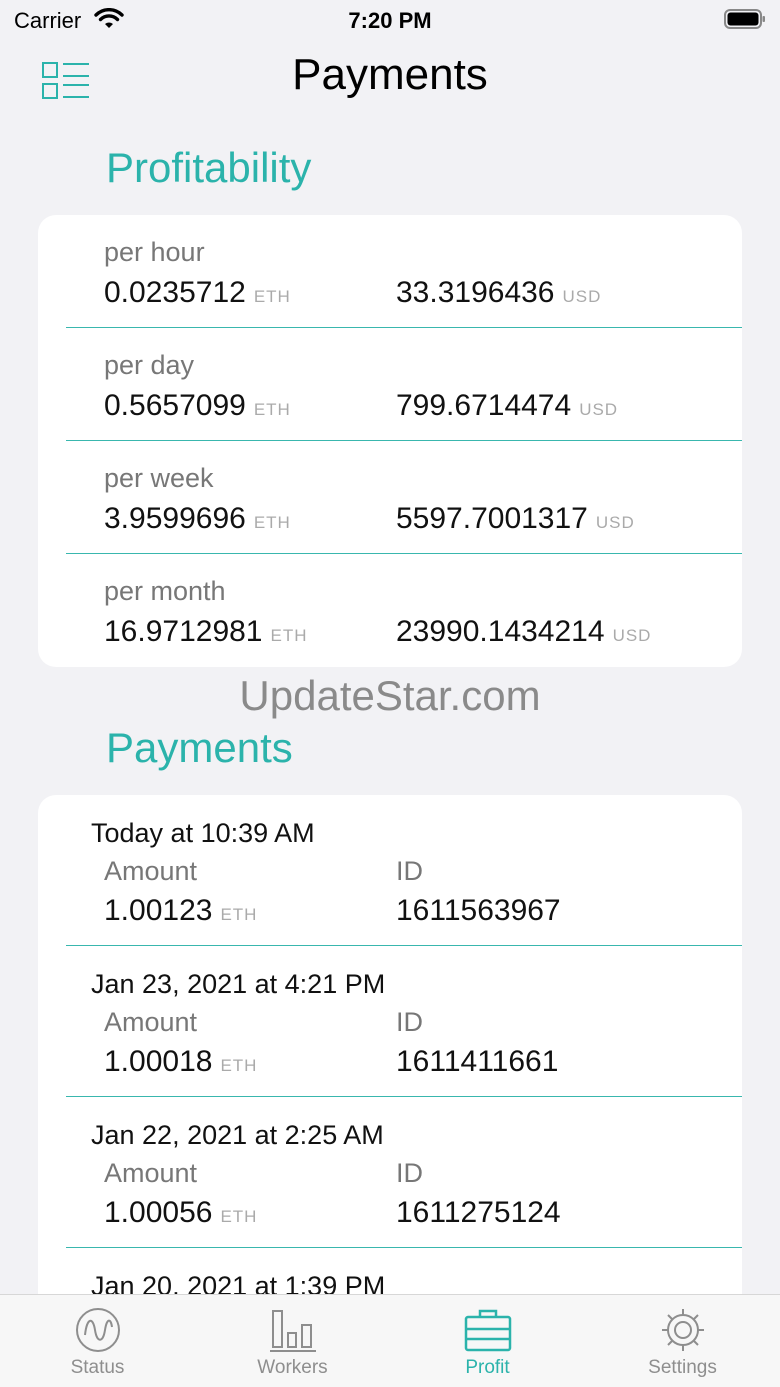 This screenshot has width=780, height=1387. I want to click on watermark: UpdateStar.com, so click(390, 695).